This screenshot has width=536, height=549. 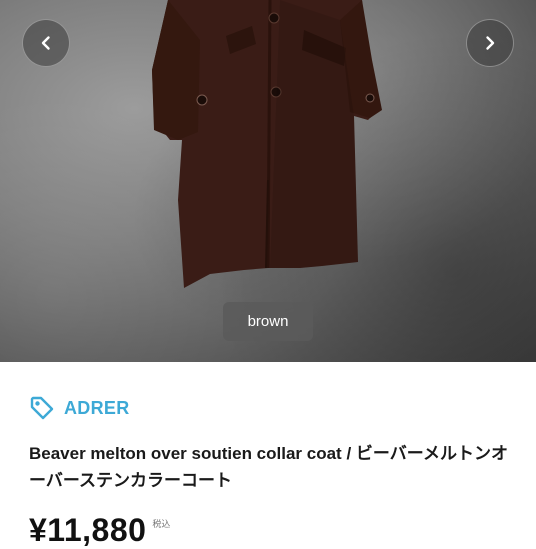 I want to click on brand-name: ADRER, so click(x=97, y=407).